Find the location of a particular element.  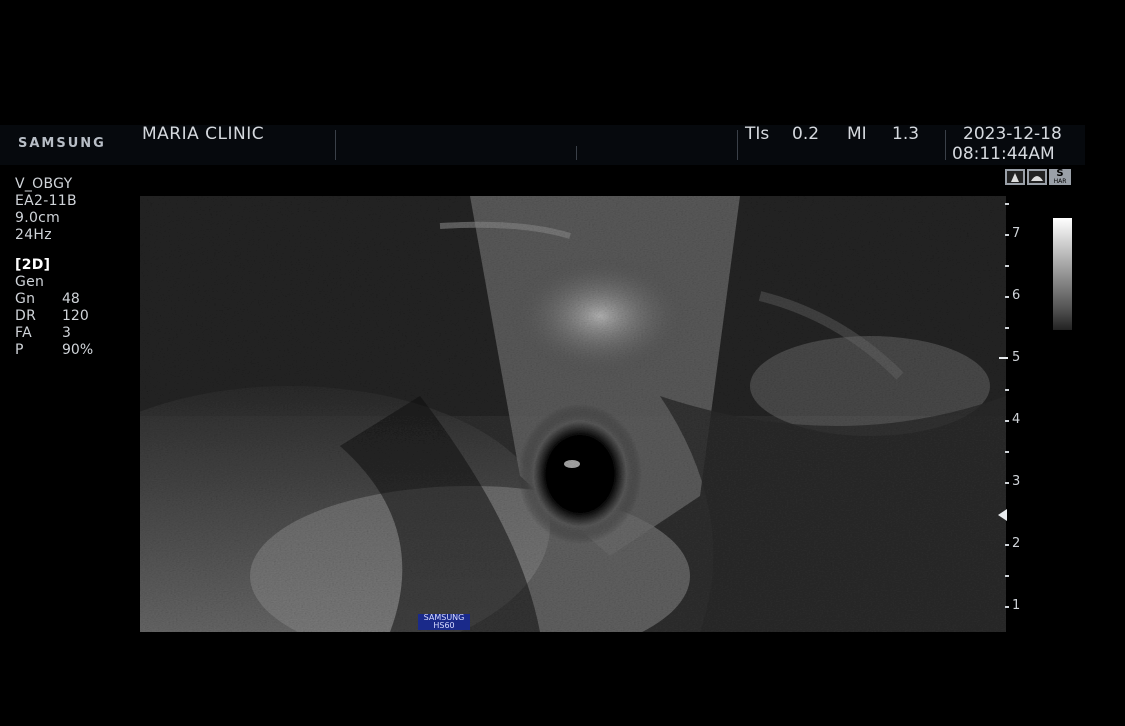

param-label: DR is located at coordinates (26, 316).